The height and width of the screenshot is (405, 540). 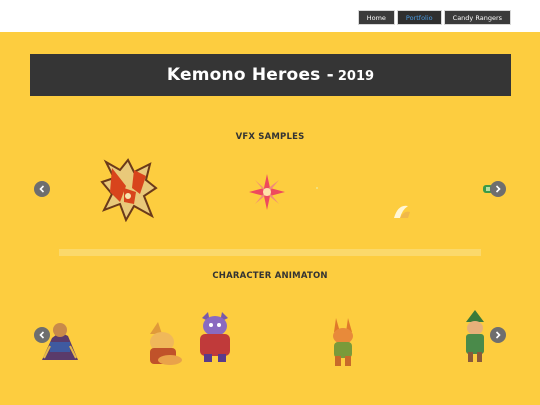 What do you see at coordinates (356, 76) in the screenshot?
I see `page-year: 2019` at bounding box center [356, 76].